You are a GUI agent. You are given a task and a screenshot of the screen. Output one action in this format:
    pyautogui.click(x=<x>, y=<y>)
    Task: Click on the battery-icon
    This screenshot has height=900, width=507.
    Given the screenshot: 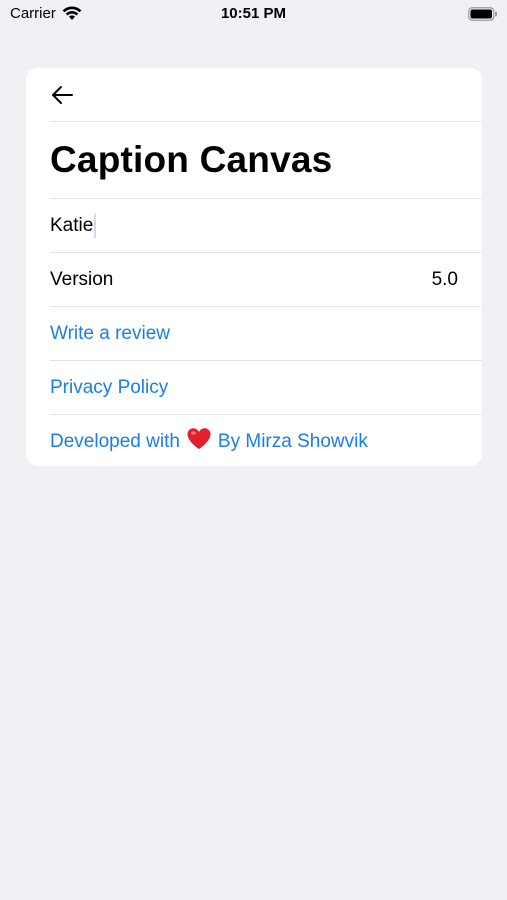 What is the action you would take?
    pyautogui.click(x=483, y=16)
    